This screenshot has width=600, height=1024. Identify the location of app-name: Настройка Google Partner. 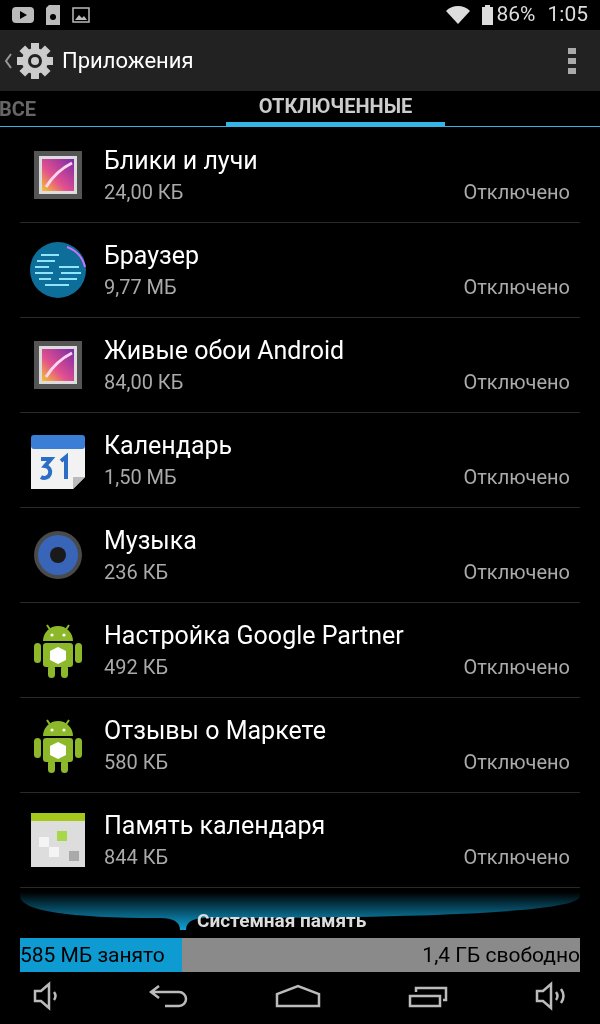
(254, 636).